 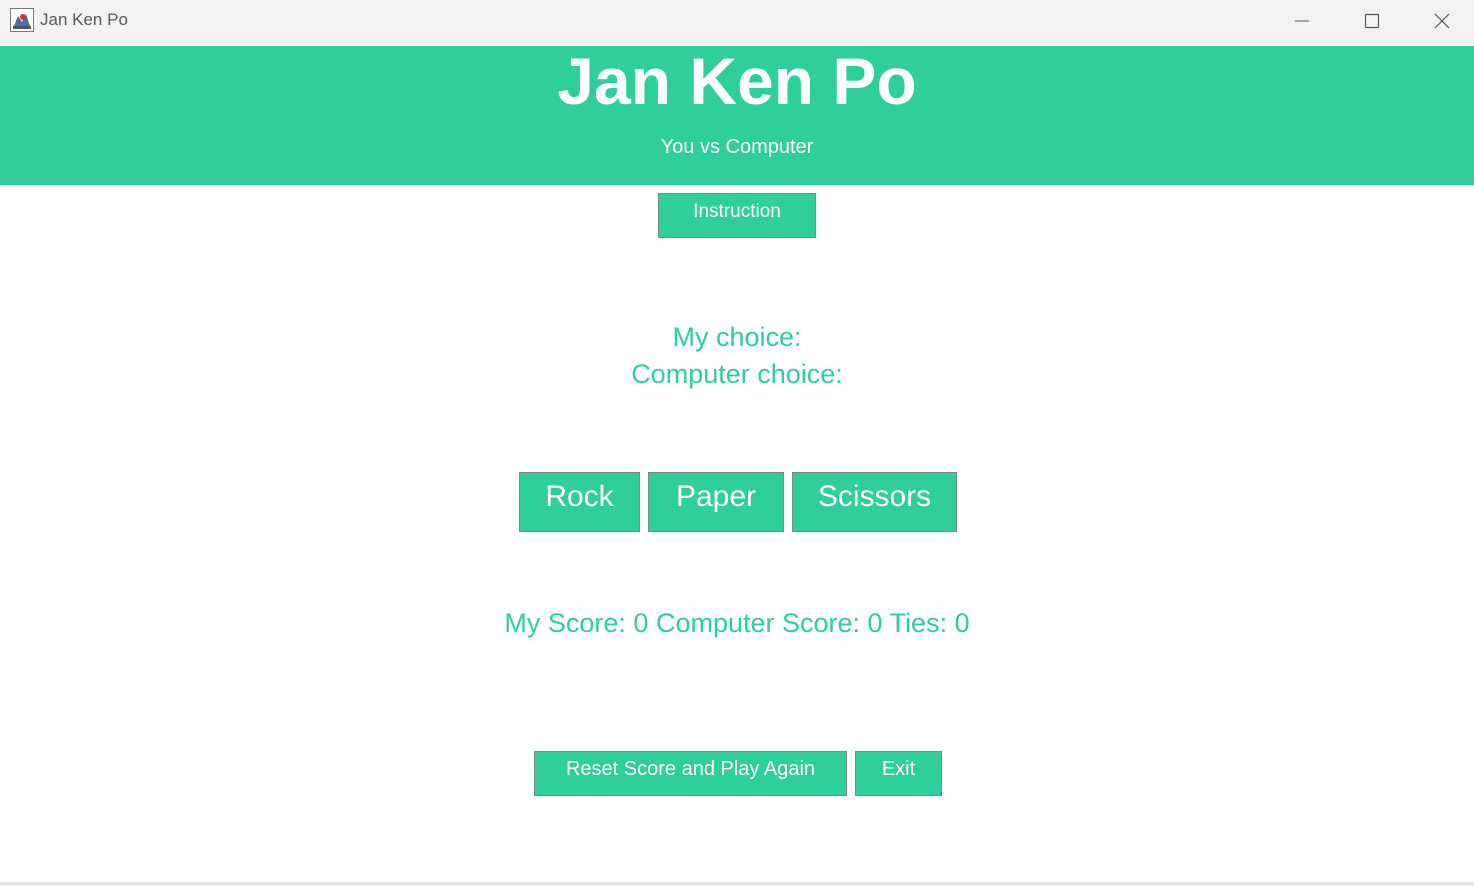 I want to click on close-icon, so click(x=1442, y=21).